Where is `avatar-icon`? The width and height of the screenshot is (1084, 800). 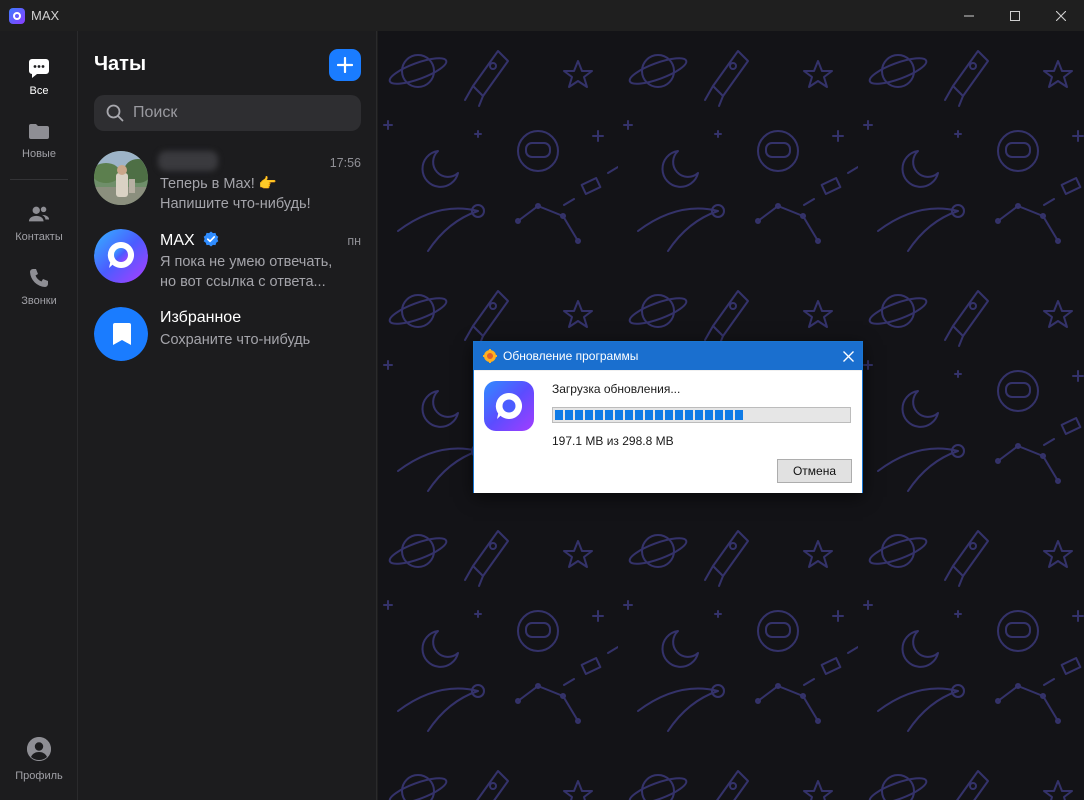
avatar-icon is located at coordinates (39, 749).